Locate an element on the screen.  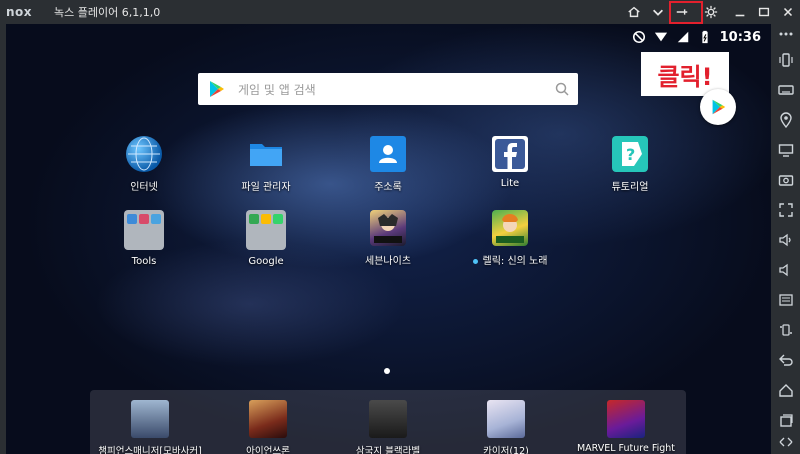
screen-icon is located at coordinates (785, 150).